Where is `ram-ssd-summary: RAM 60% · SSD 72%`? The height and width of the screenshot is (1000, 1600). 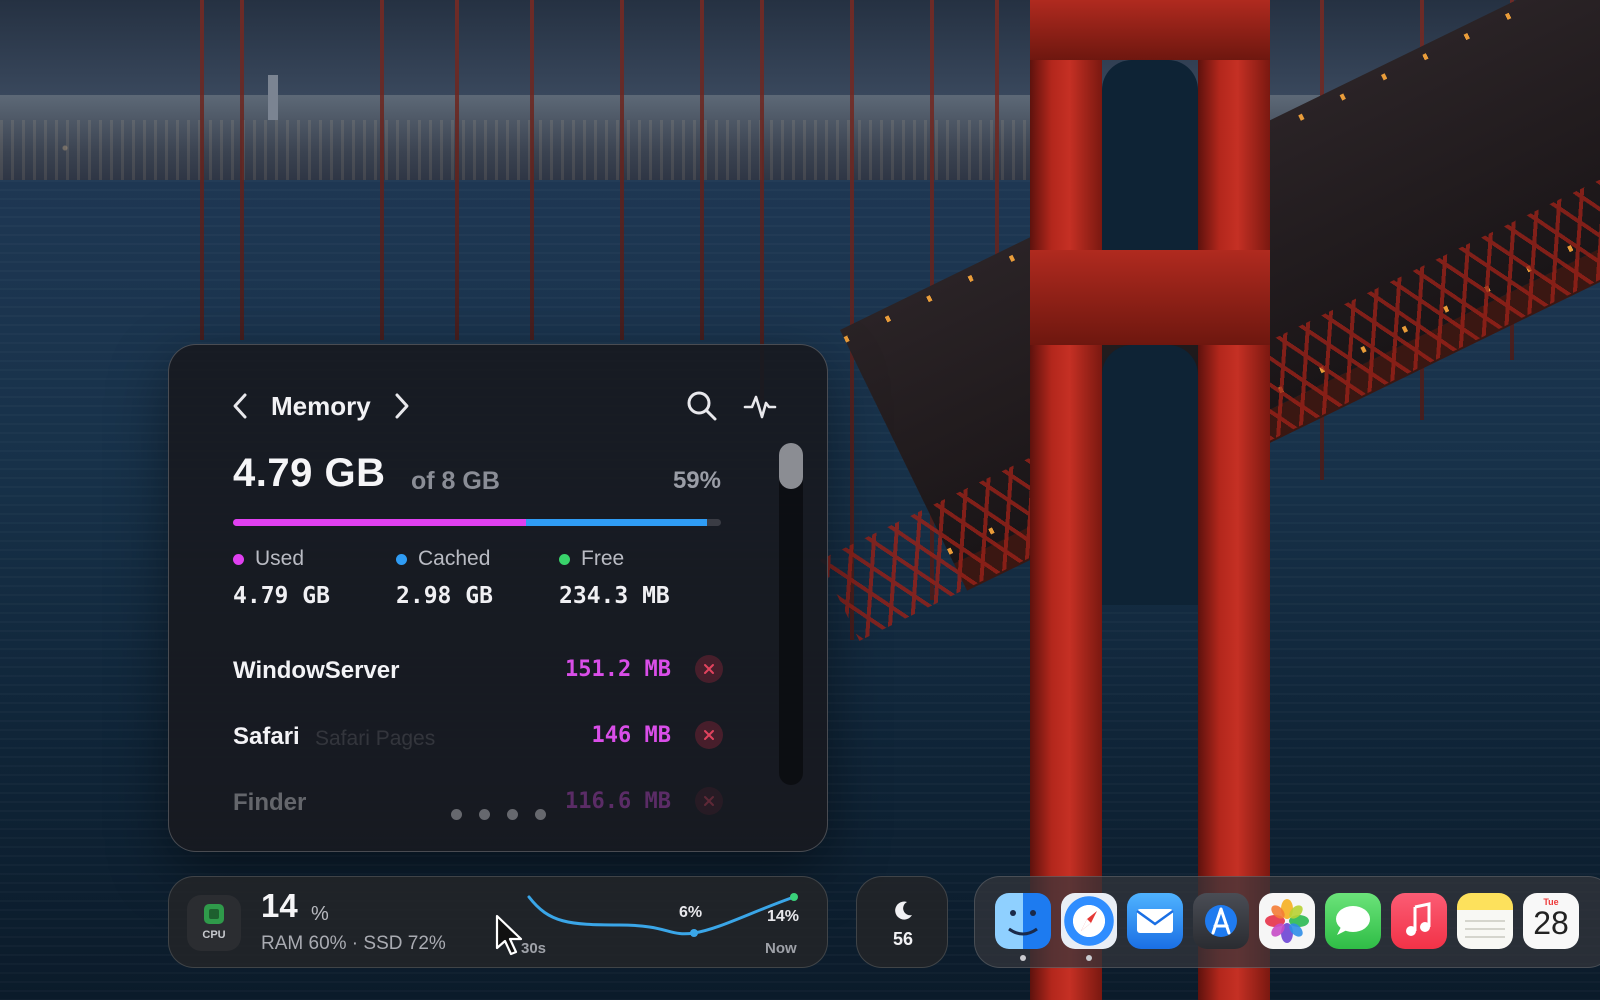 ram-ssd-summary: RAM 60% · SSD 72% is located at coordinates (353, 943).